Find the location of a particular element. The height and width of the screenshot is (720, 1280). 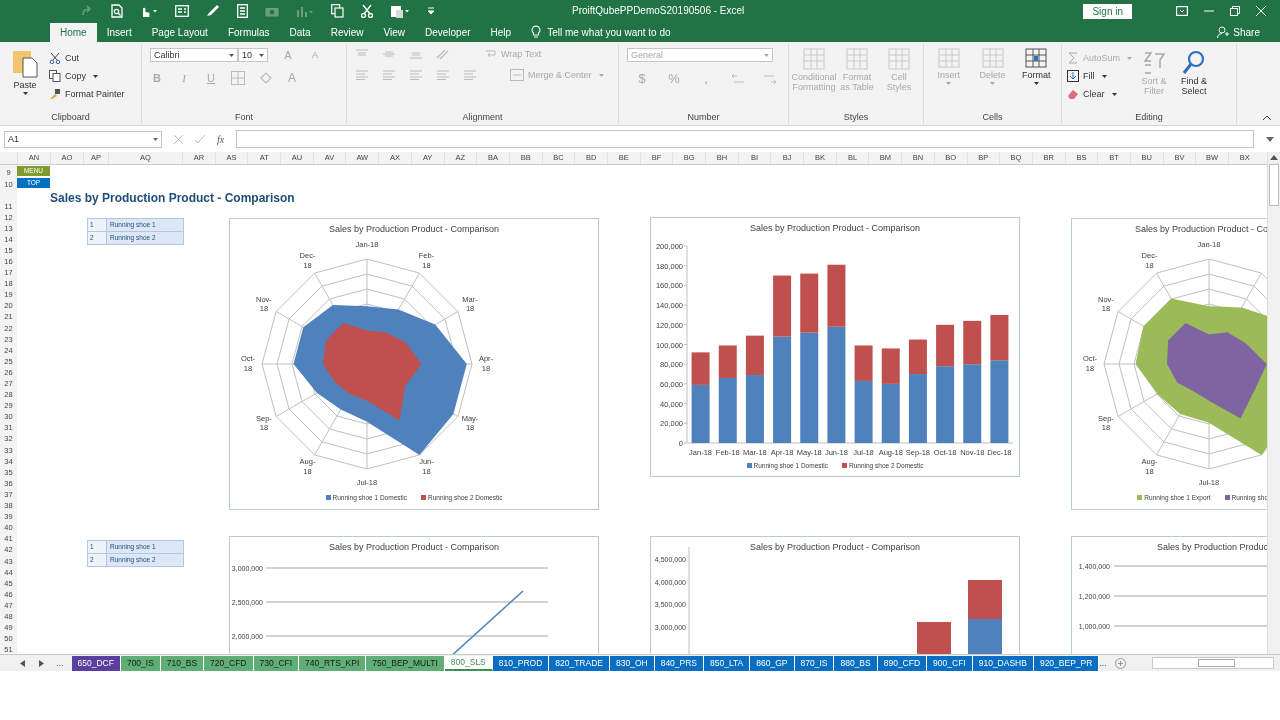

sheet-tab: 880_BS is located at coordinates (856, 663).